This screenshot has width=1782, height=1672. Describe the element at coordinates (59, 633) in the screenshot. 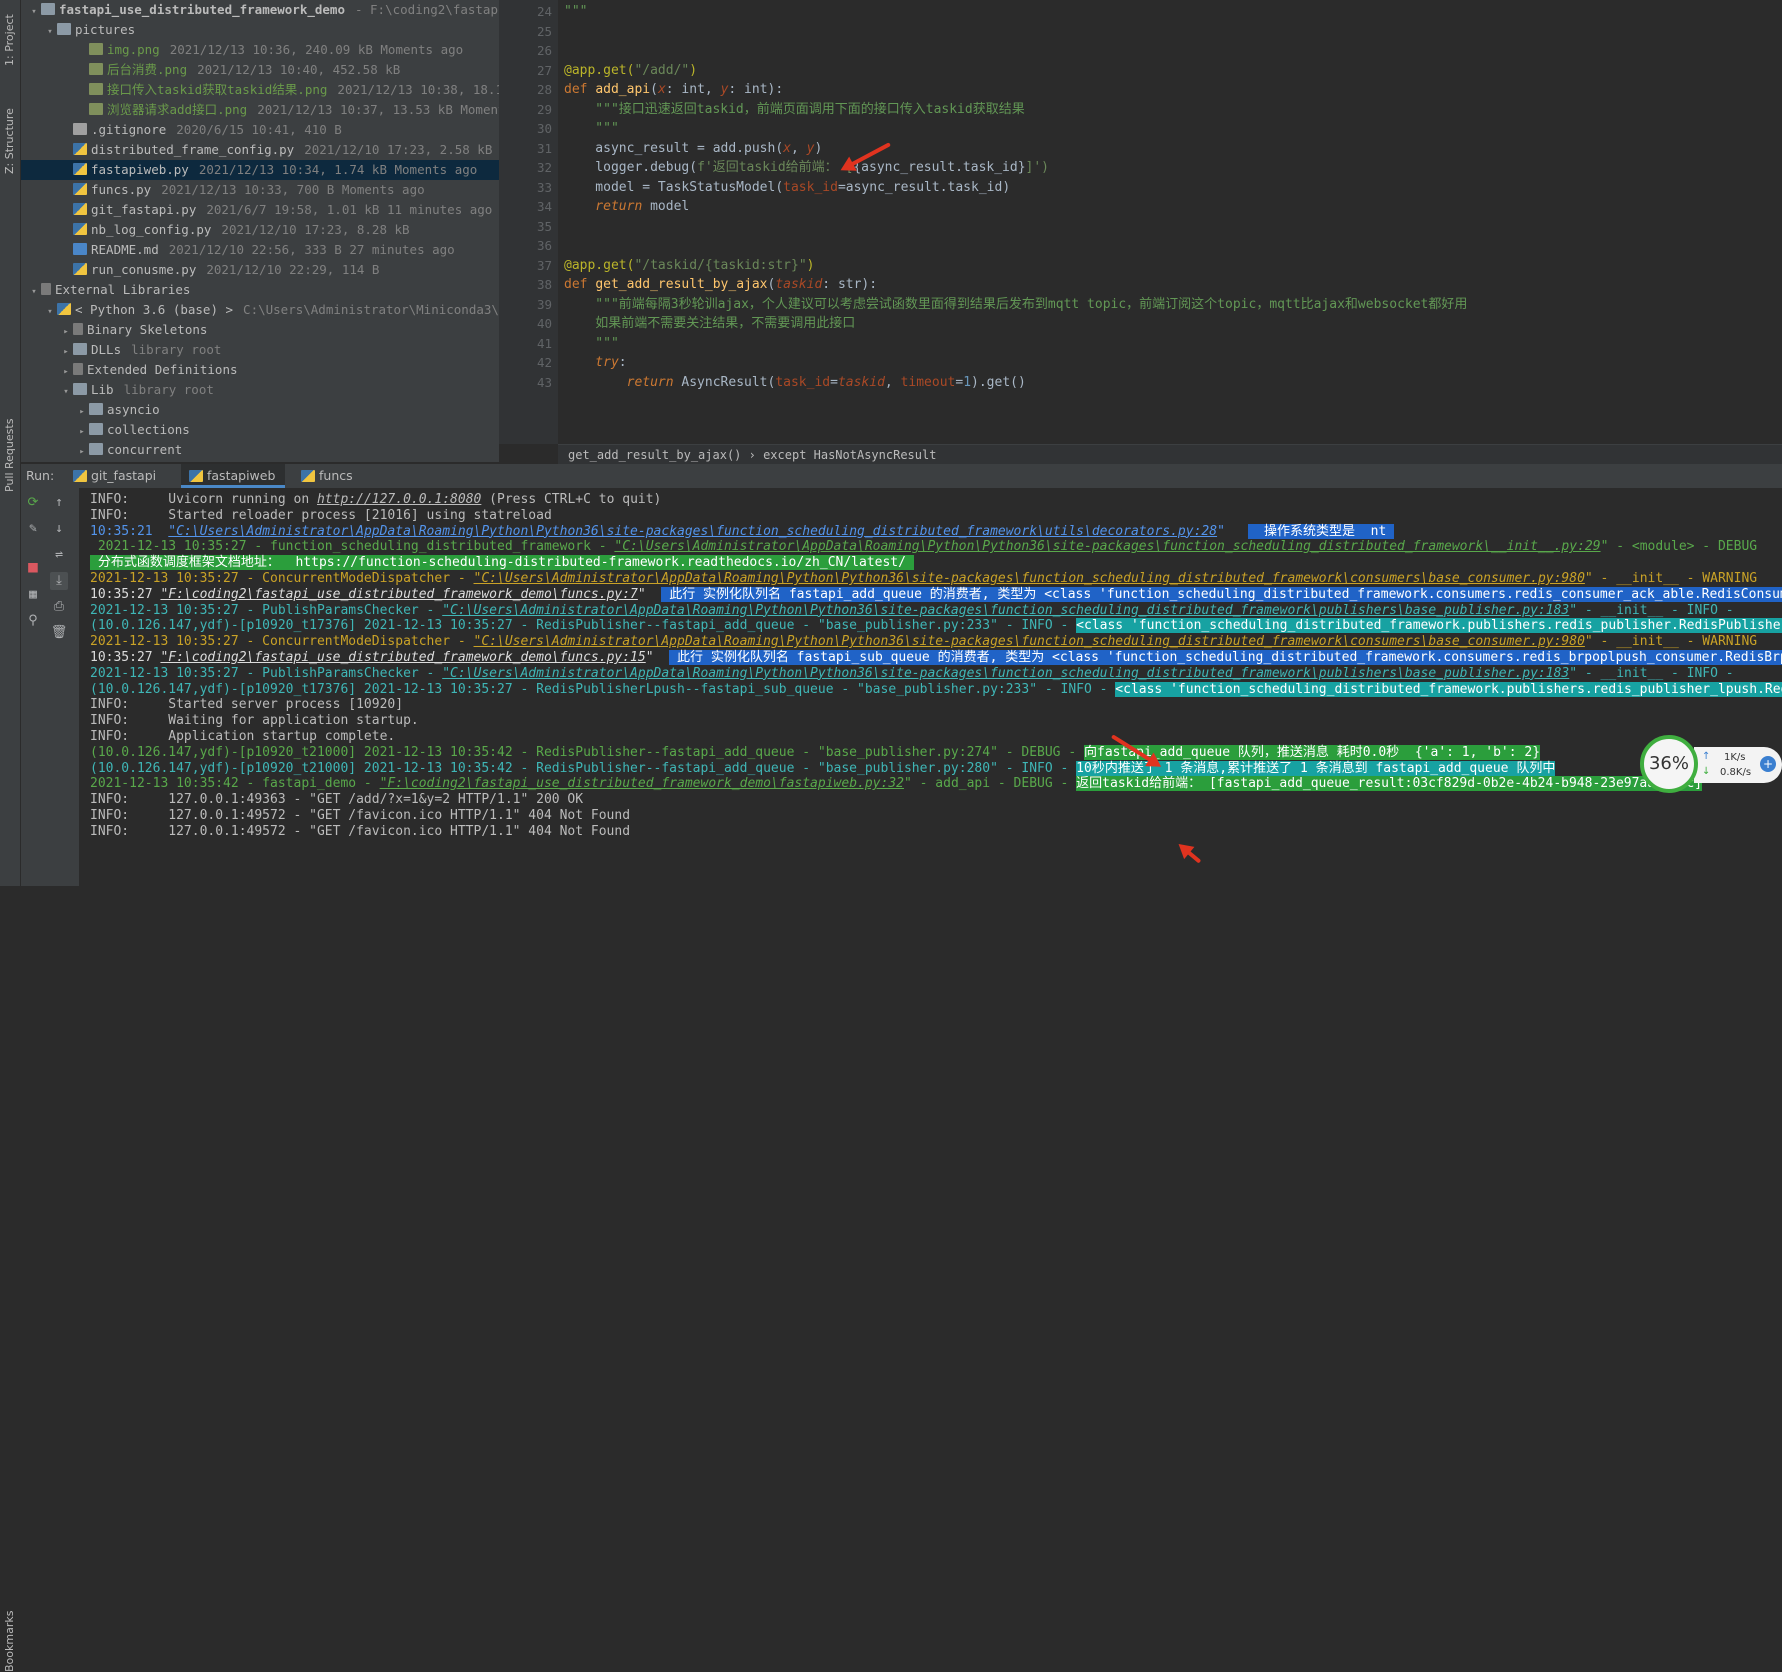

I see `trash-icon: 🗑` at that location.